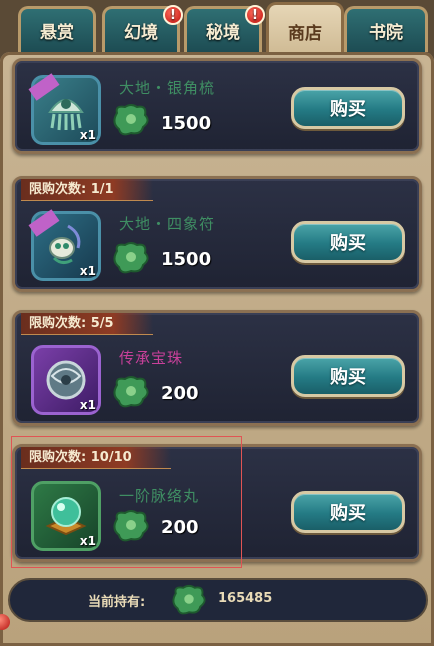 Image resolution: width=434 pixels, height=646 pixels. What do you see at coordinates (57, 33) in the screenshot?
I see `tab-label: 悬赏` at bounding box center [57, 33].